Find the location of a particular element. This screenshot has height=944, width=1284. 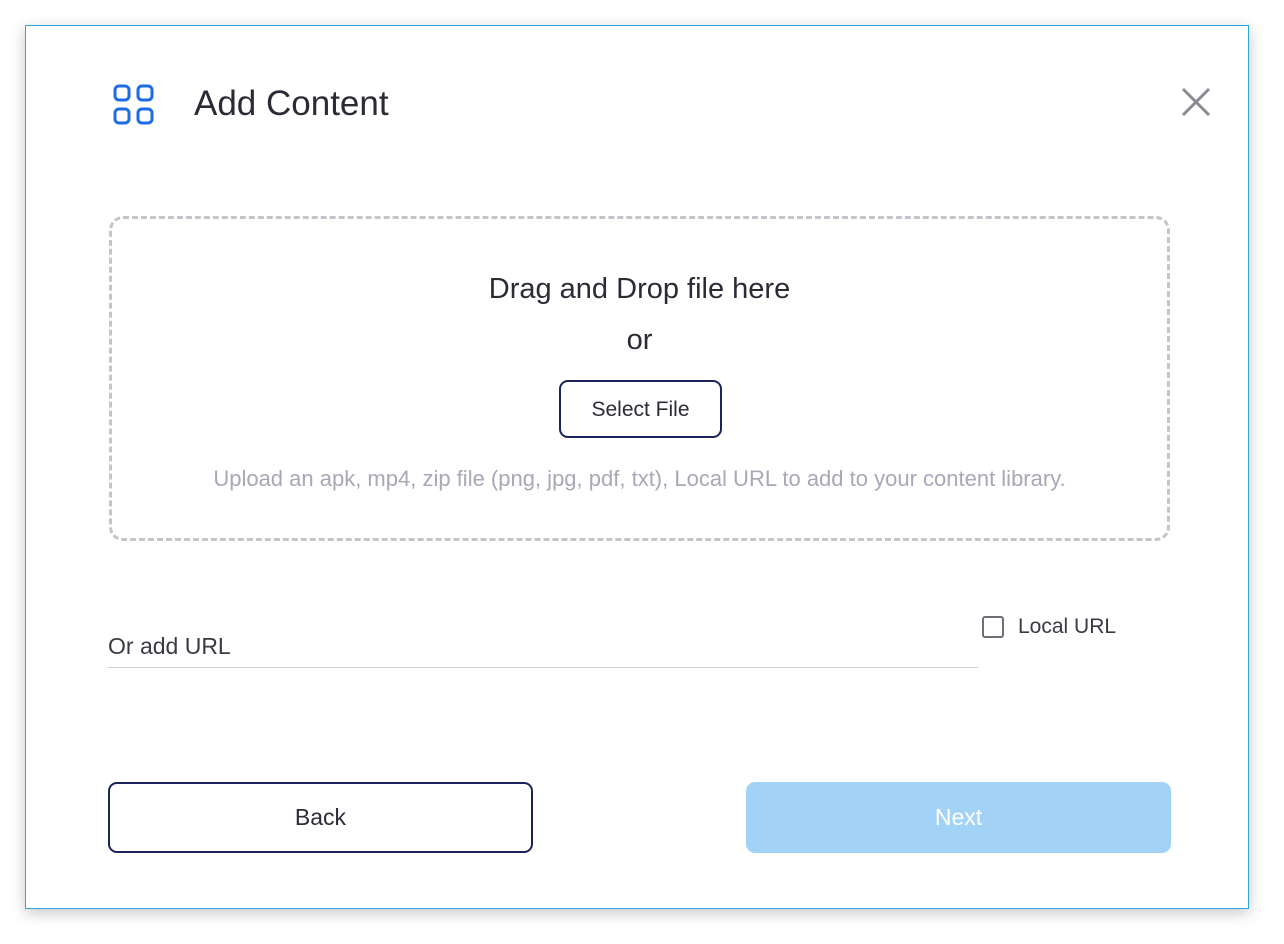

local-url-checkbox: Local URL is located at coordinates (1049, 627).